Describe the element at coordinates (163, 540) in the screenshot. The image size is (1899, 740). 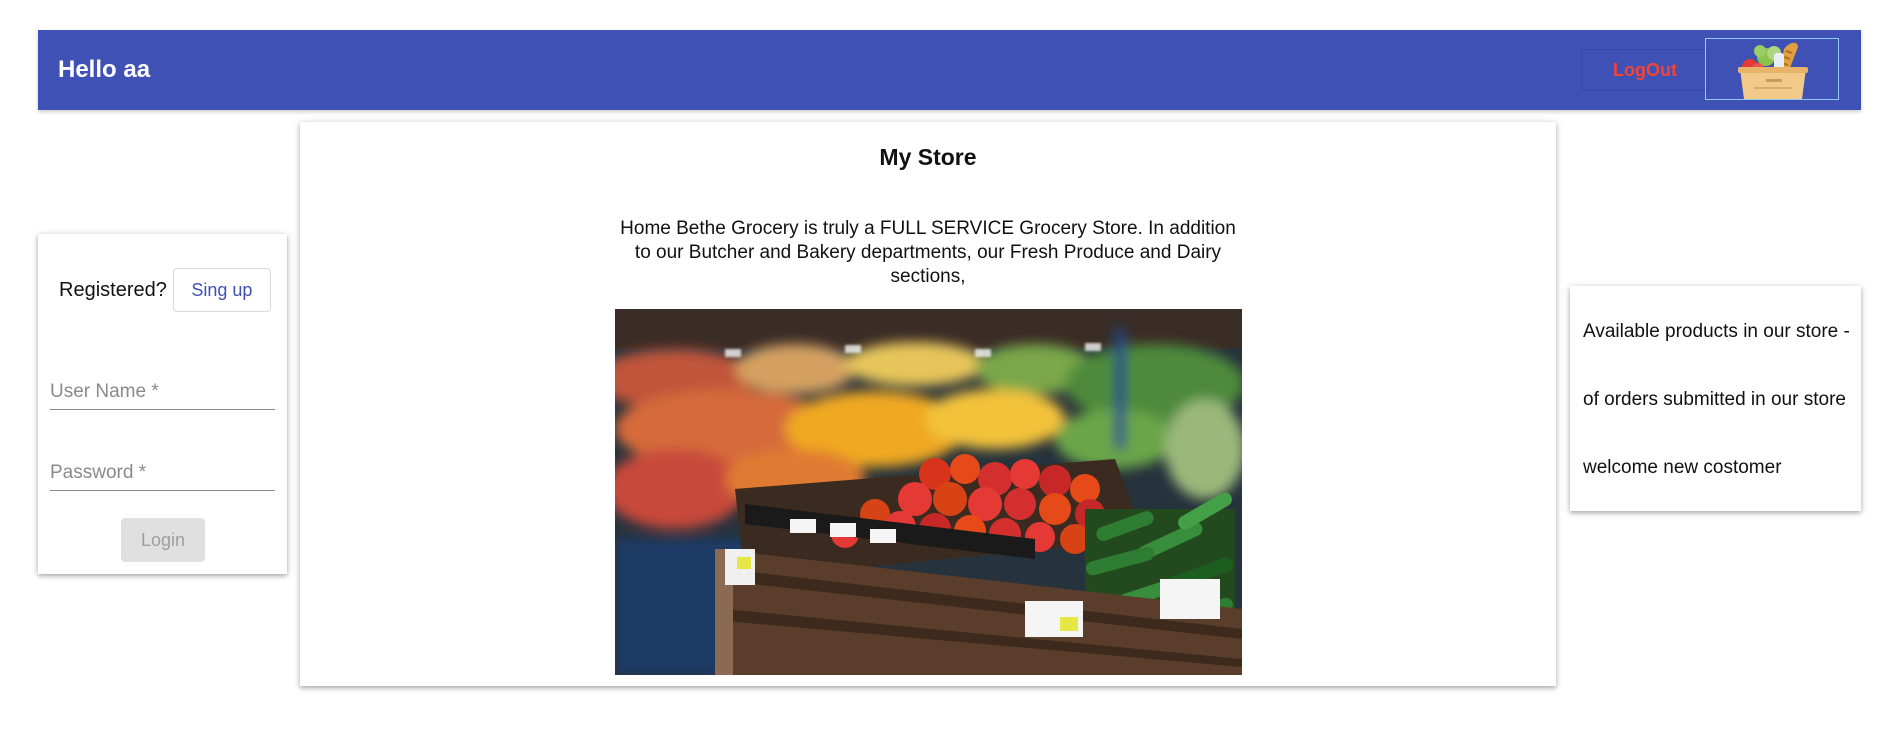
I see `login-button: Login` at that location.